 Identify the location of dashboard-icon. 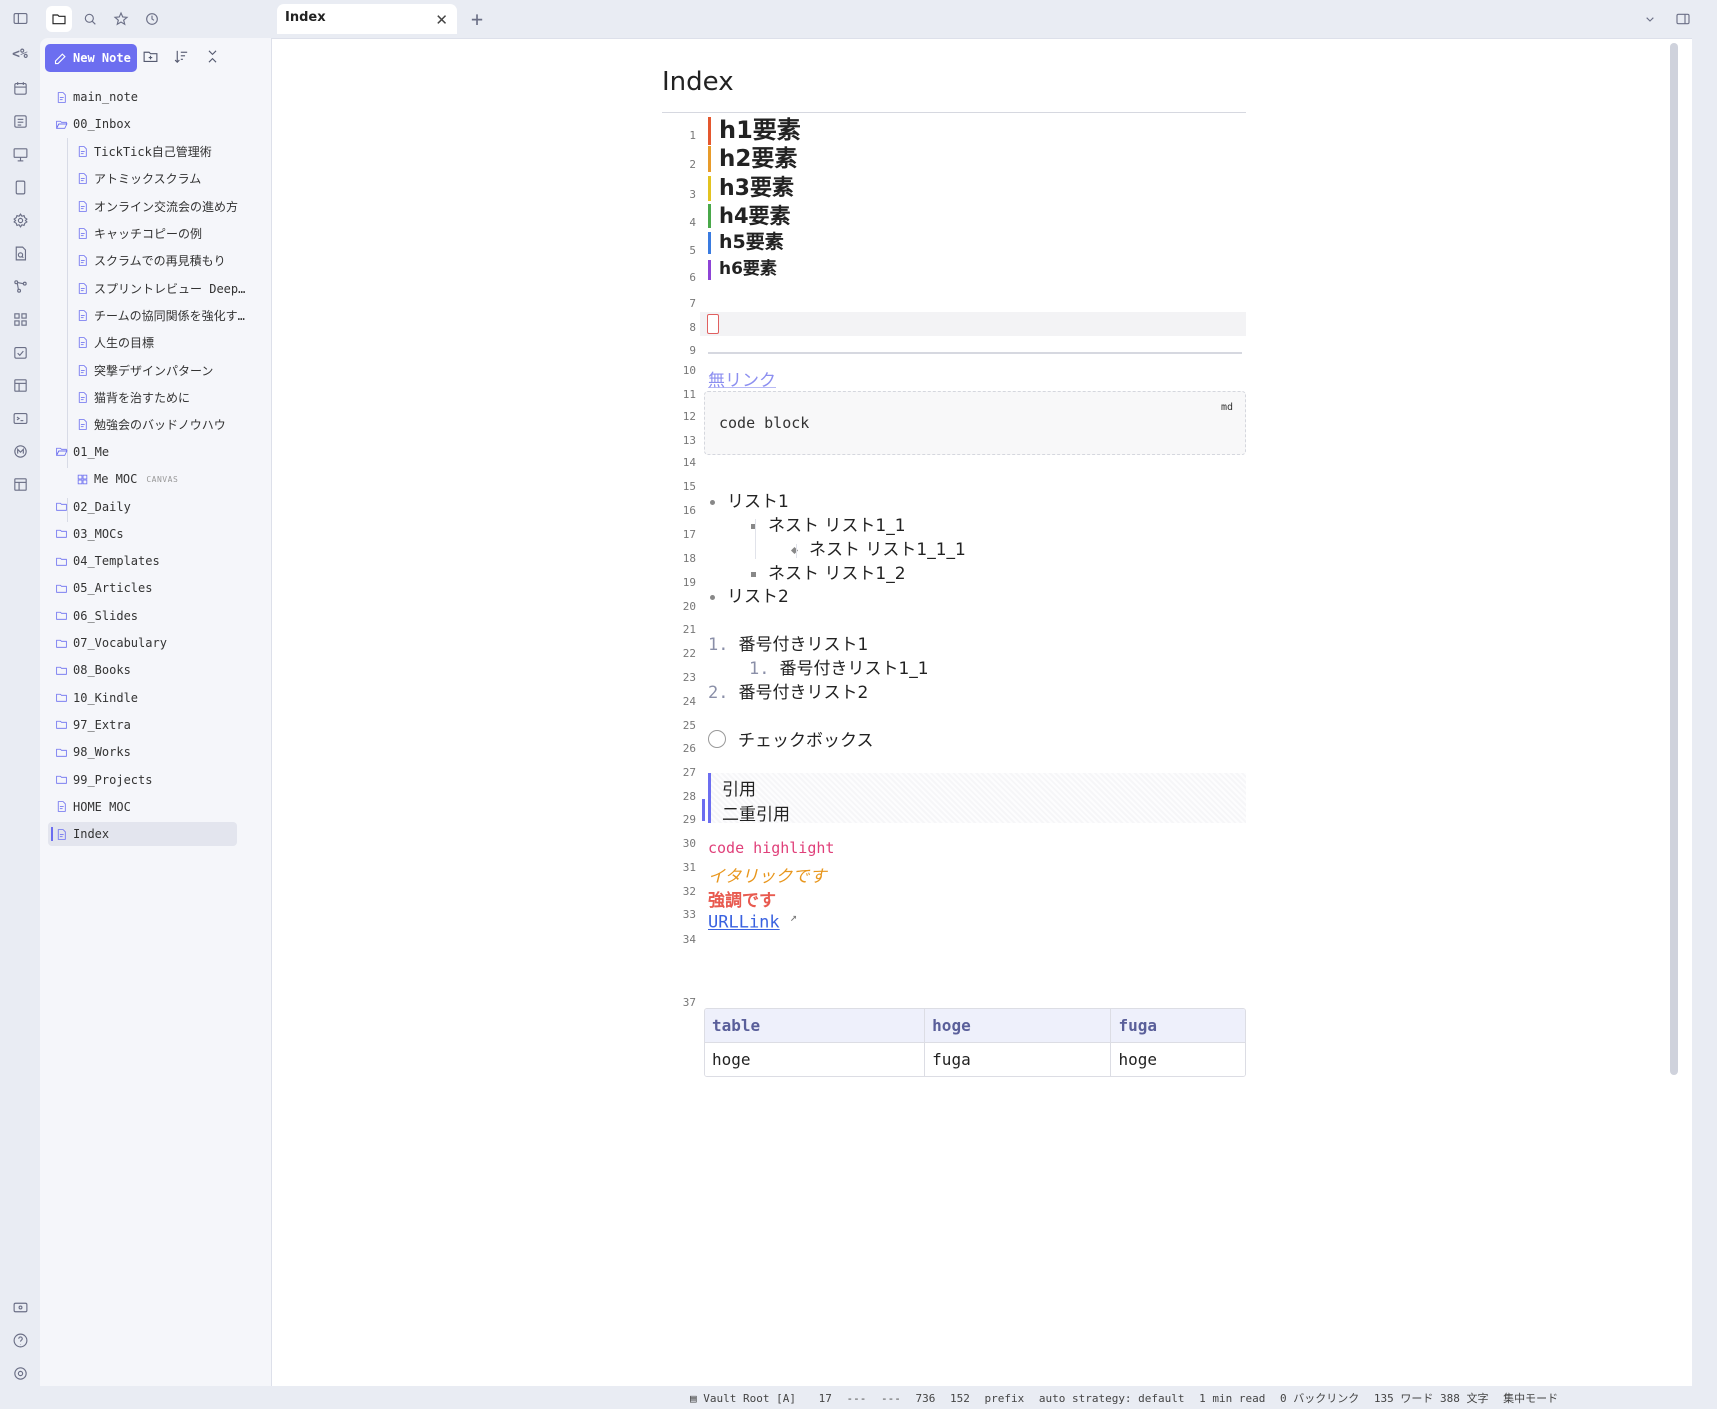
(20, 319).